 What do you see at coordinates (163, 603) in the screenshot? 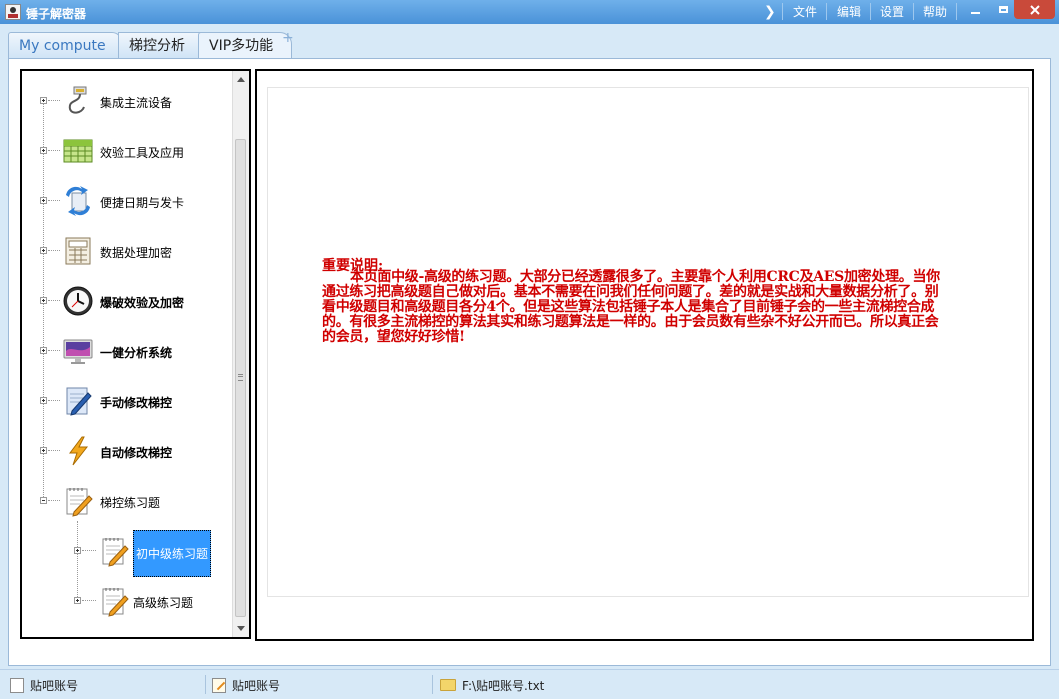
I see `tree-item-label: 高级练习题` at bounding box center [163, 603].